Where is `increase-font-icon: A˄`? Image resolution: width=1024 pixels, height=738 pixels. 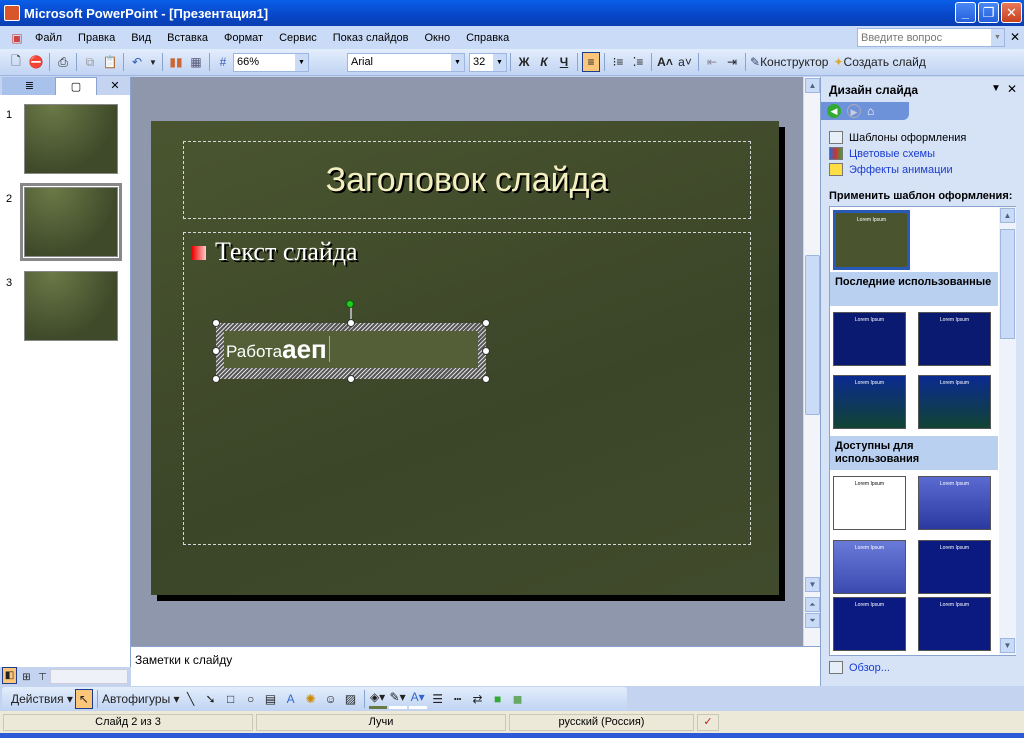 increase-font-icon: A˄ is located at coordinates (665, 62).